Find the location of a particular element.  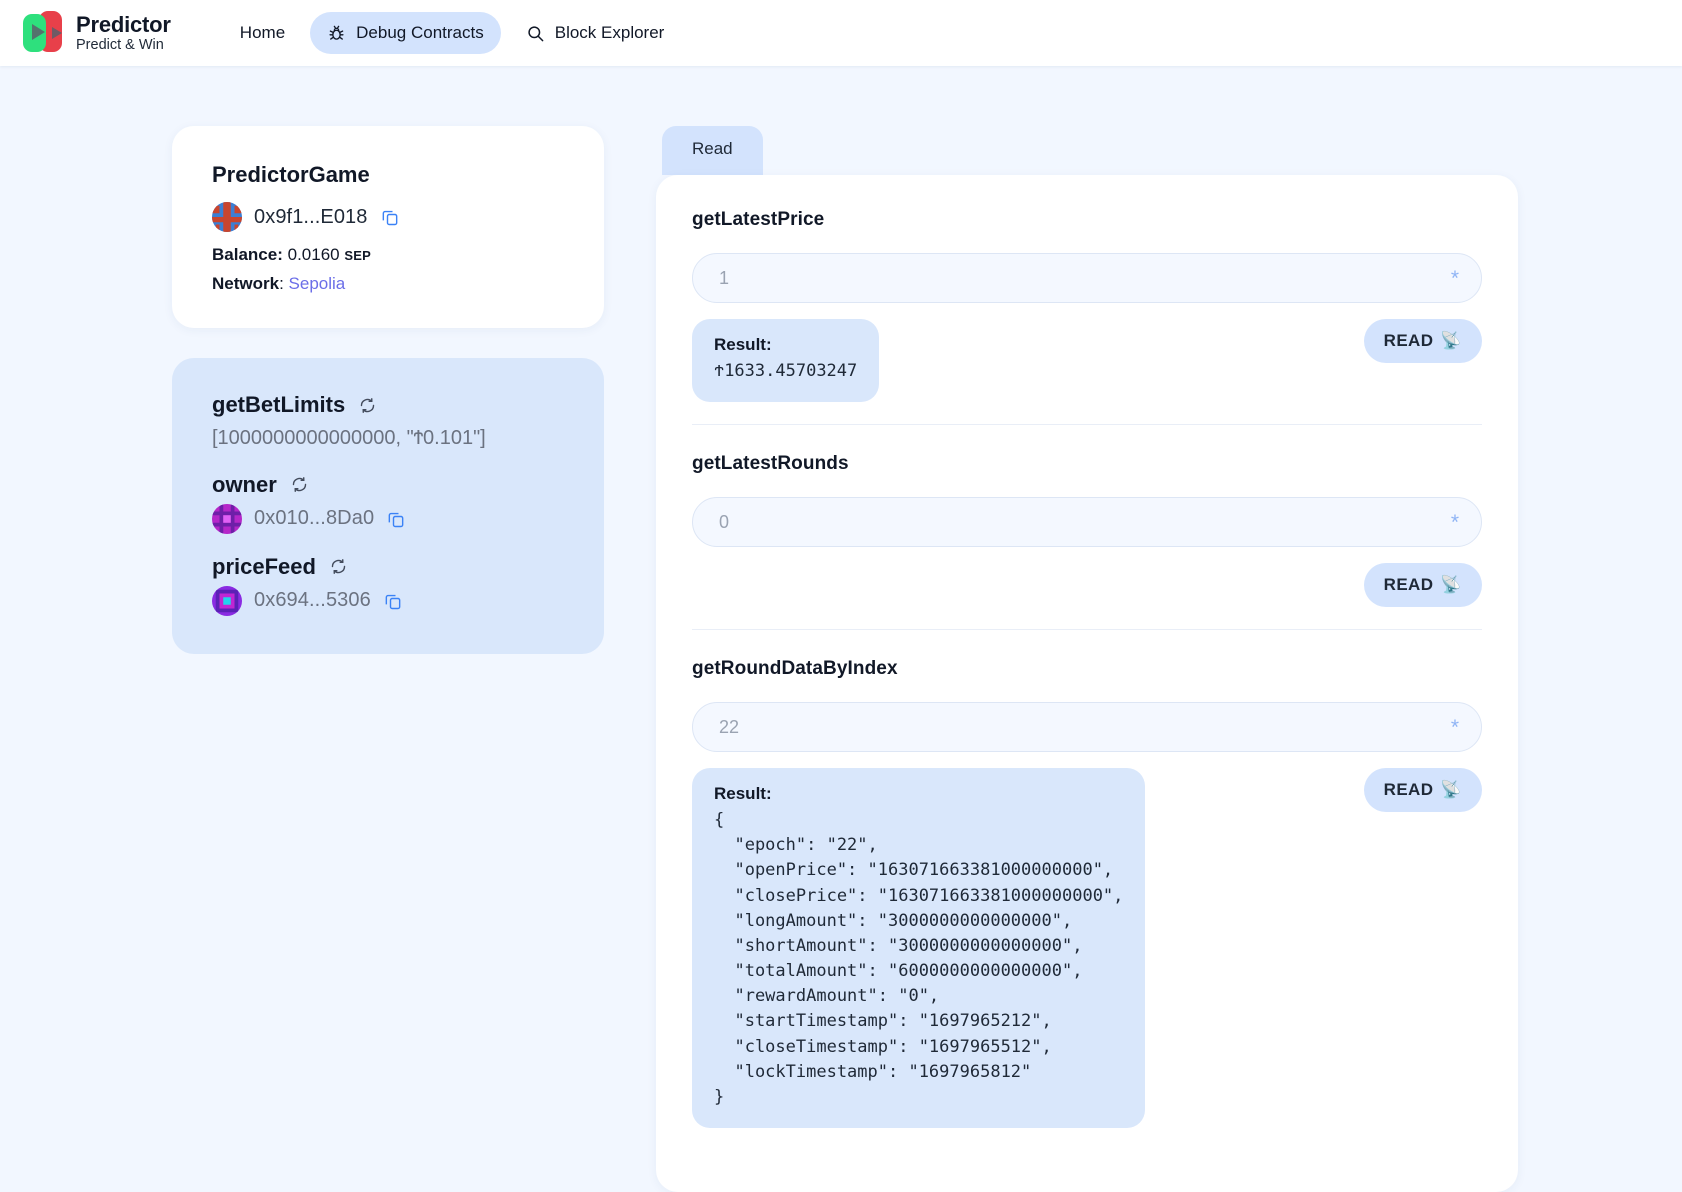

function-get-latest-rounds: getLatestRounds 0 * READ 📡 is located at coordinates (1087, 526).